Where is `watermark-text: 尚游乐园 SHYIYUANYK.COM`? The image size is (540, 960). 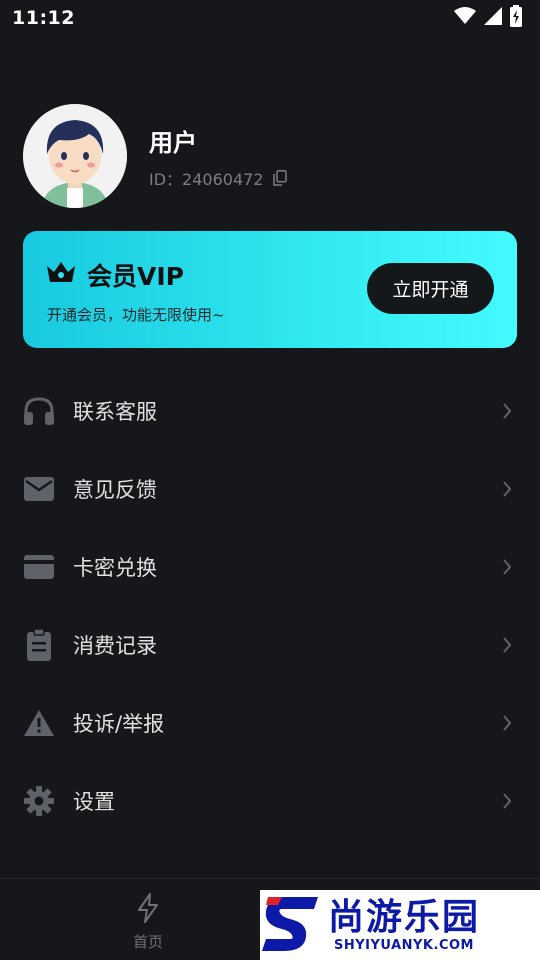
watermark-text: 尚游乐园 SHYIYUANYK.COM is located at coordinates (404, 924).